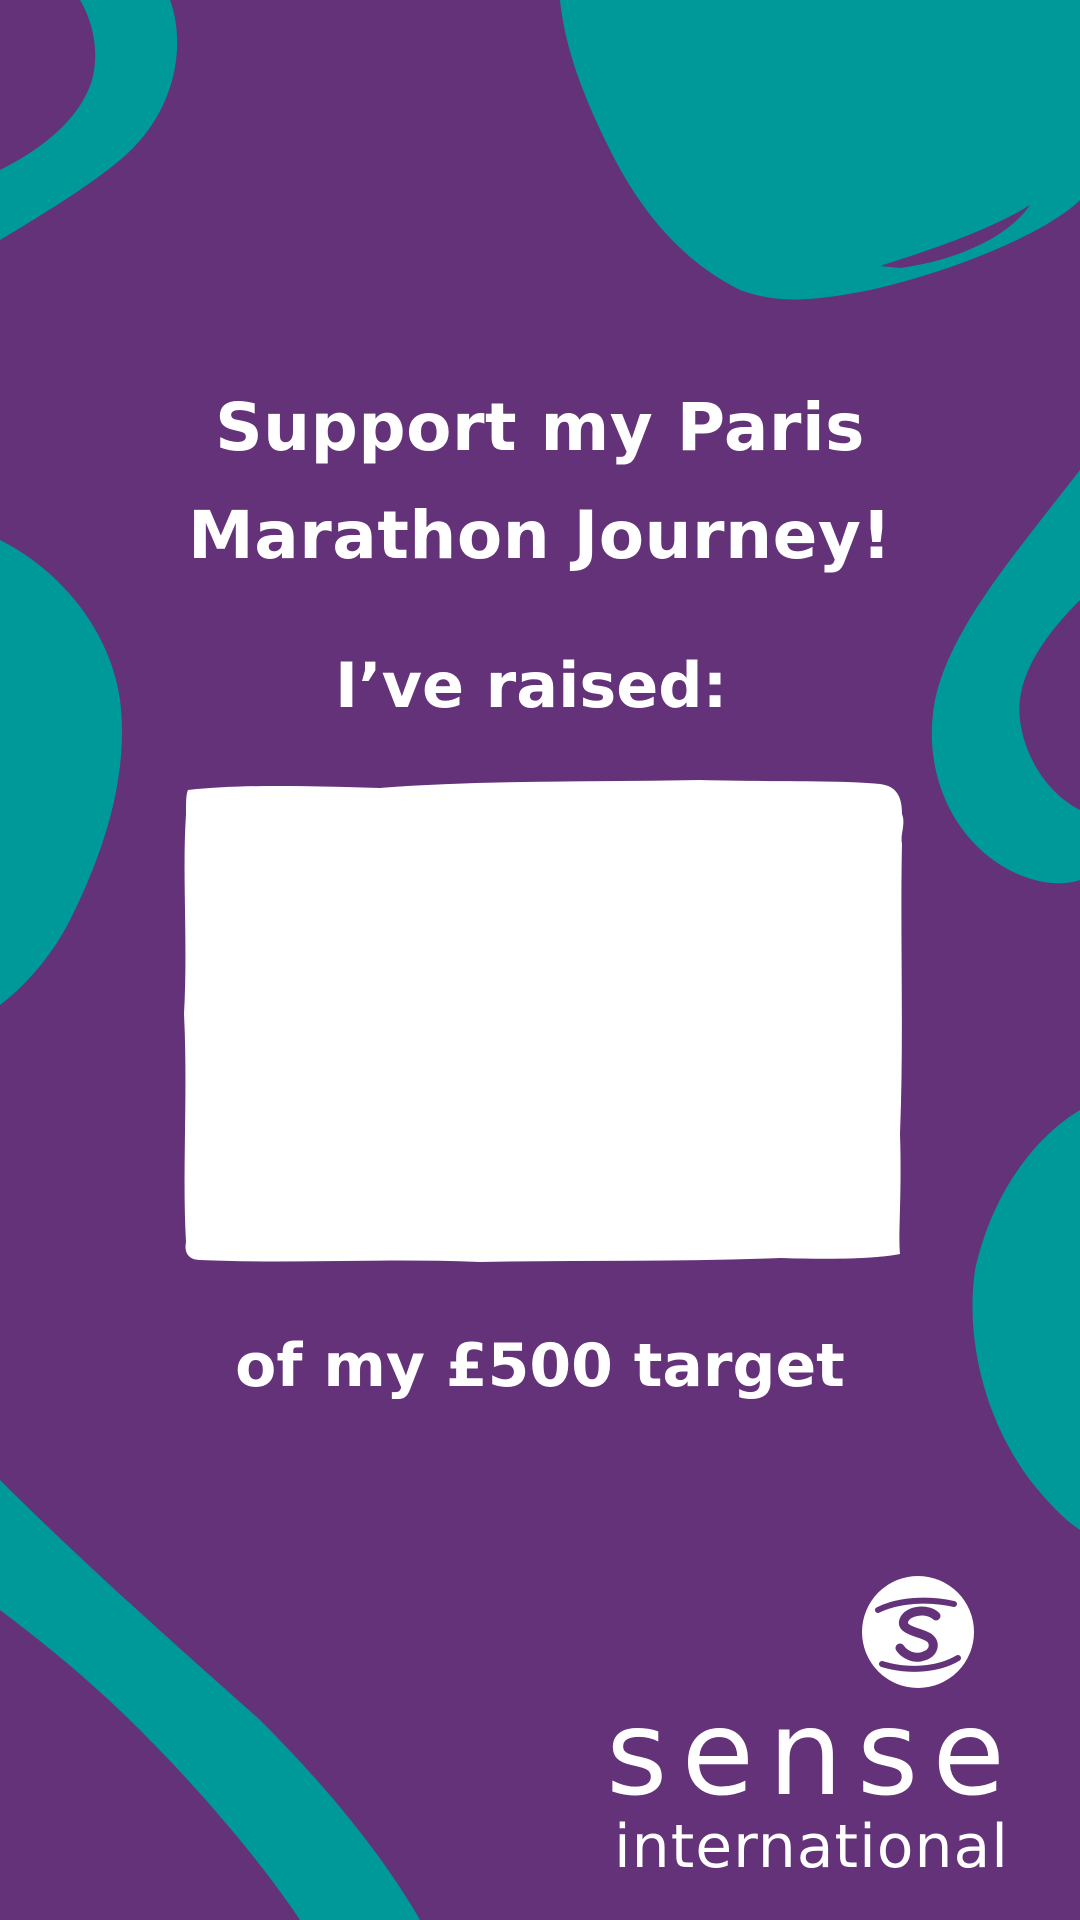 This screenshot has height=1920, width=1080. What do you see at coordinates (918, 1632) in the screenshot?
I see `sense-hands-s-icon` at bounding box center [918, 1632].